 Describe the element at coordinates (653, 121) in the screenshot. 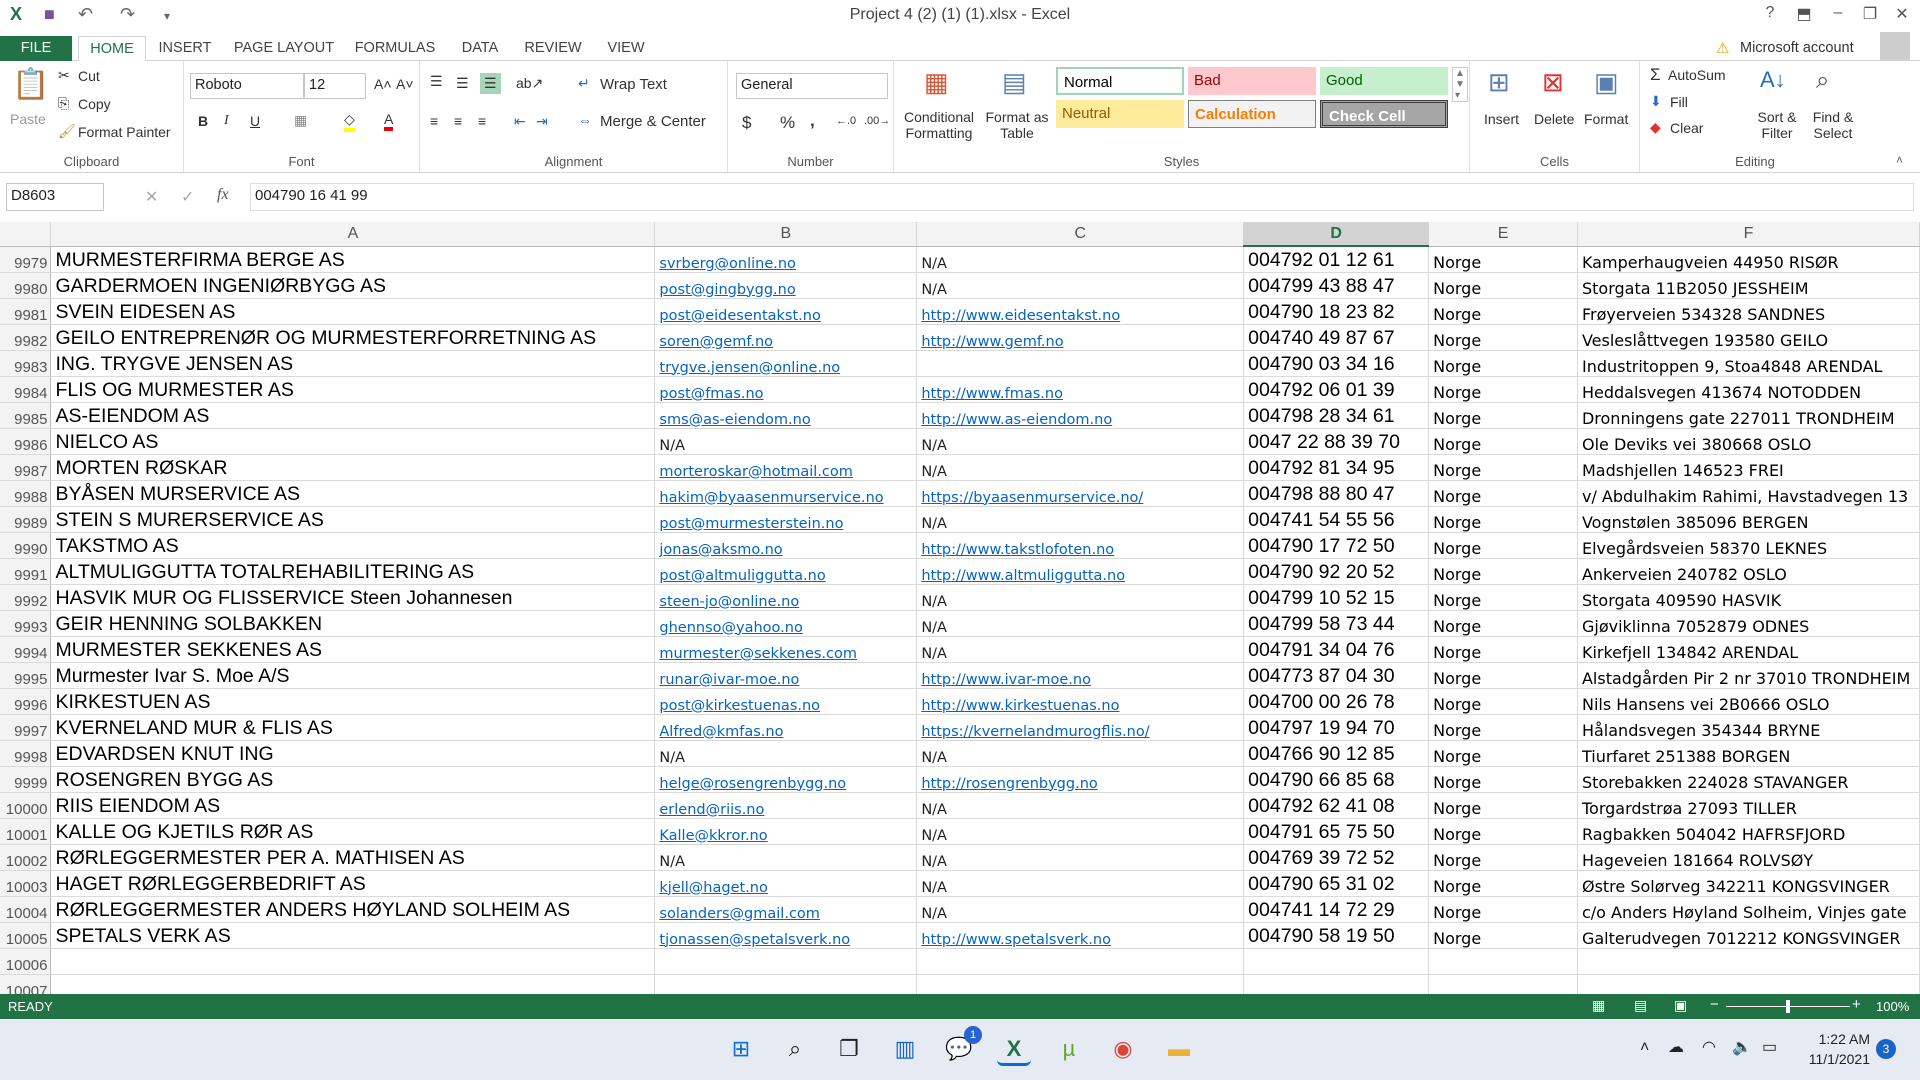

I see `merge-center-button: Merge & Center` at that location.